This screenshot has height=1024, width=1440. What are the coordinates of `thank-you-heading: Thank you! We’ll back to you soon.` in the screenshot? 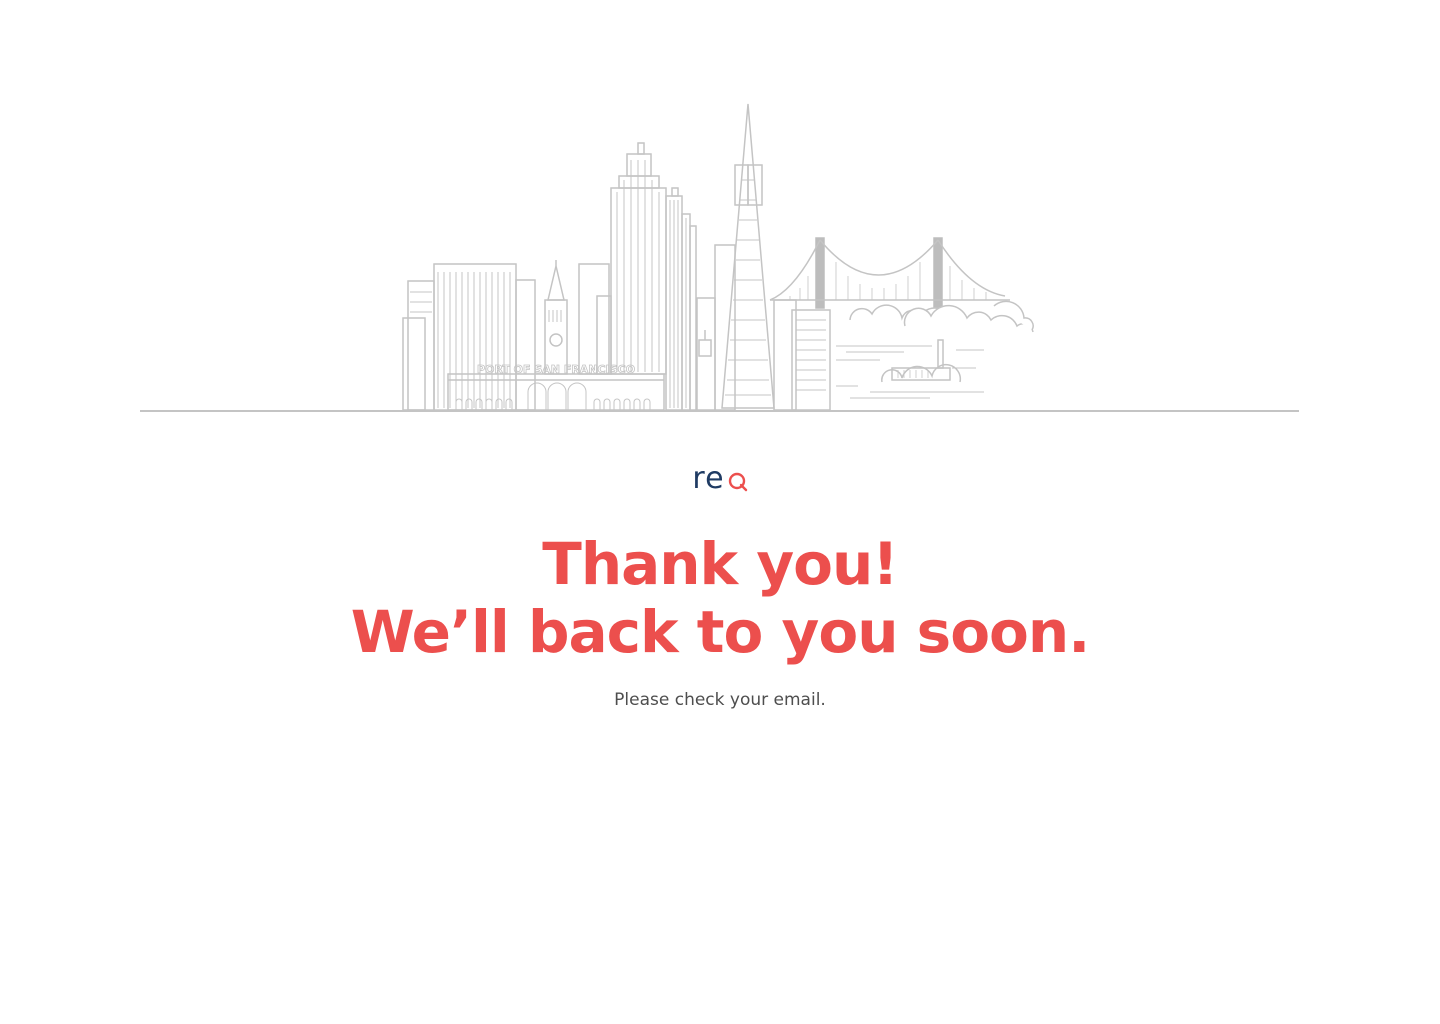 It's located at (720, 598).